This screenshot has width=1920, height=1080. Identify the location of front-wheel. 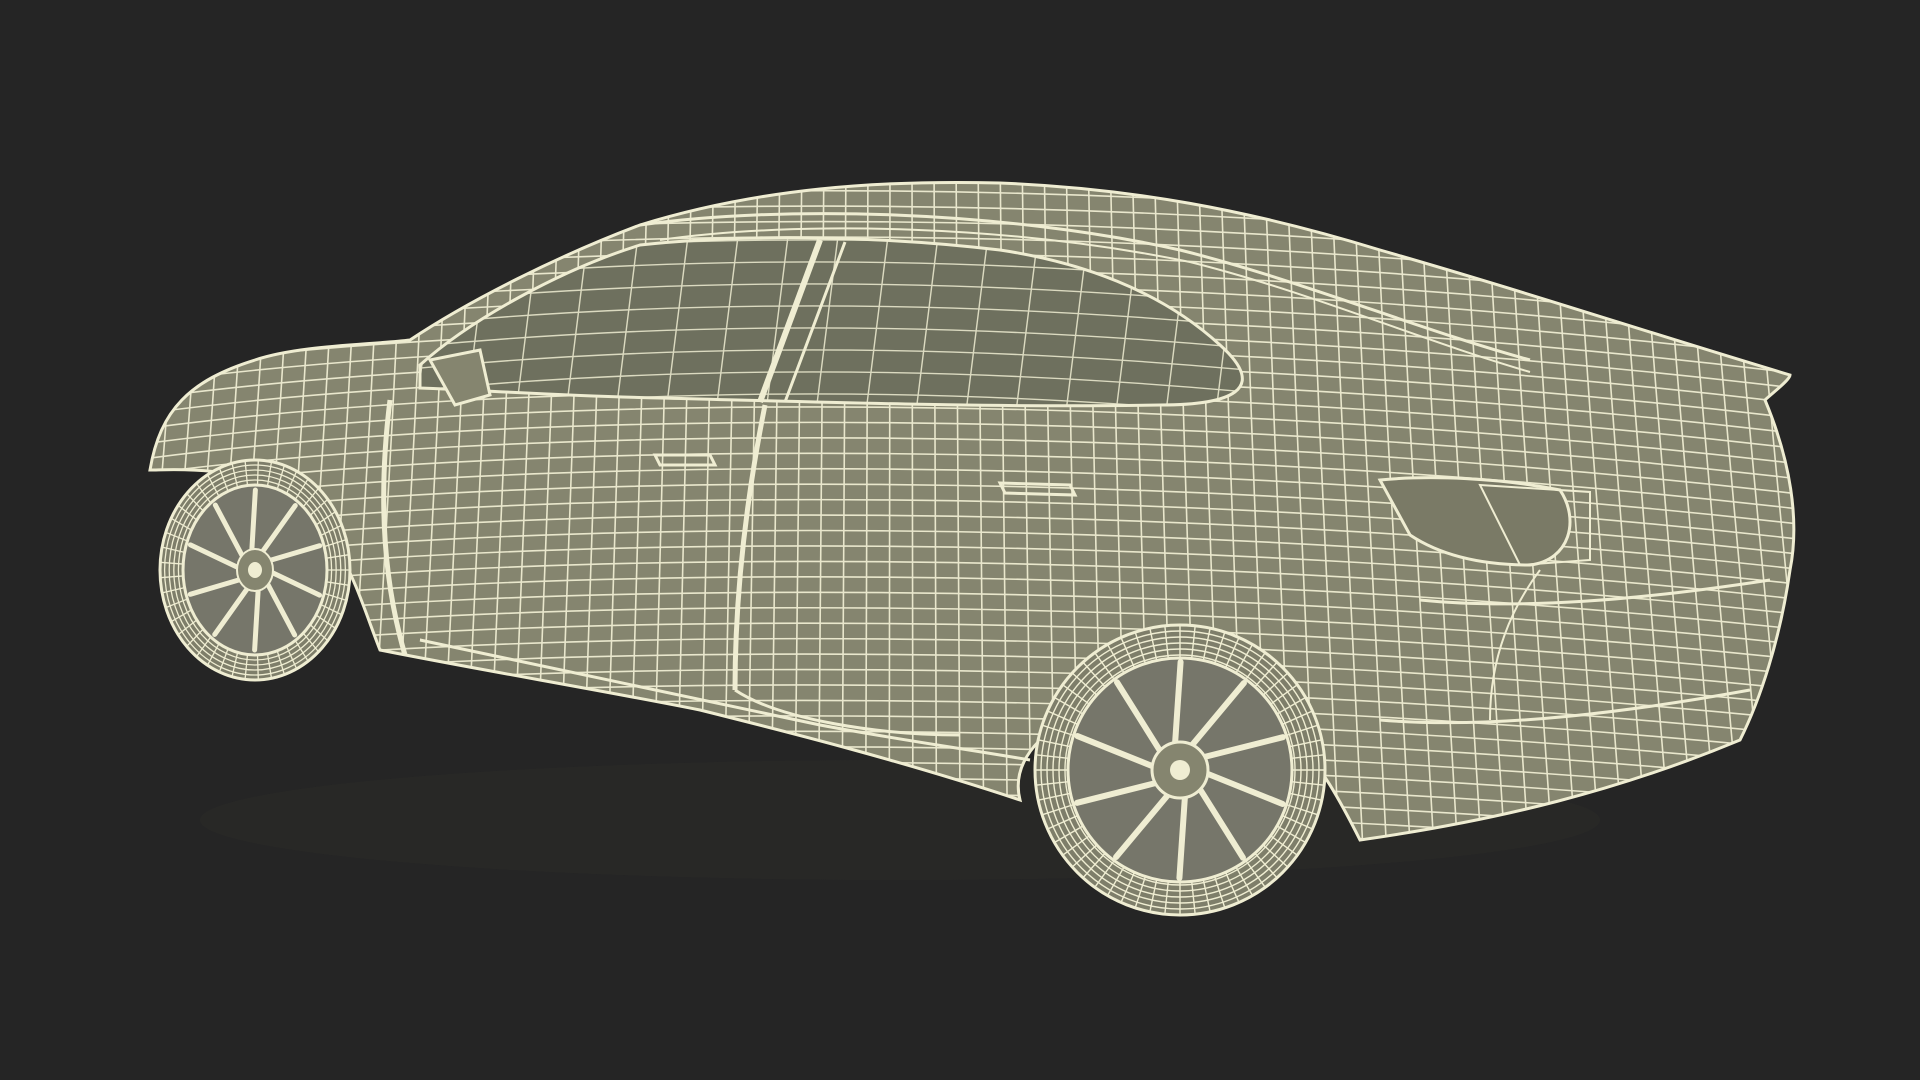
(255, 570).